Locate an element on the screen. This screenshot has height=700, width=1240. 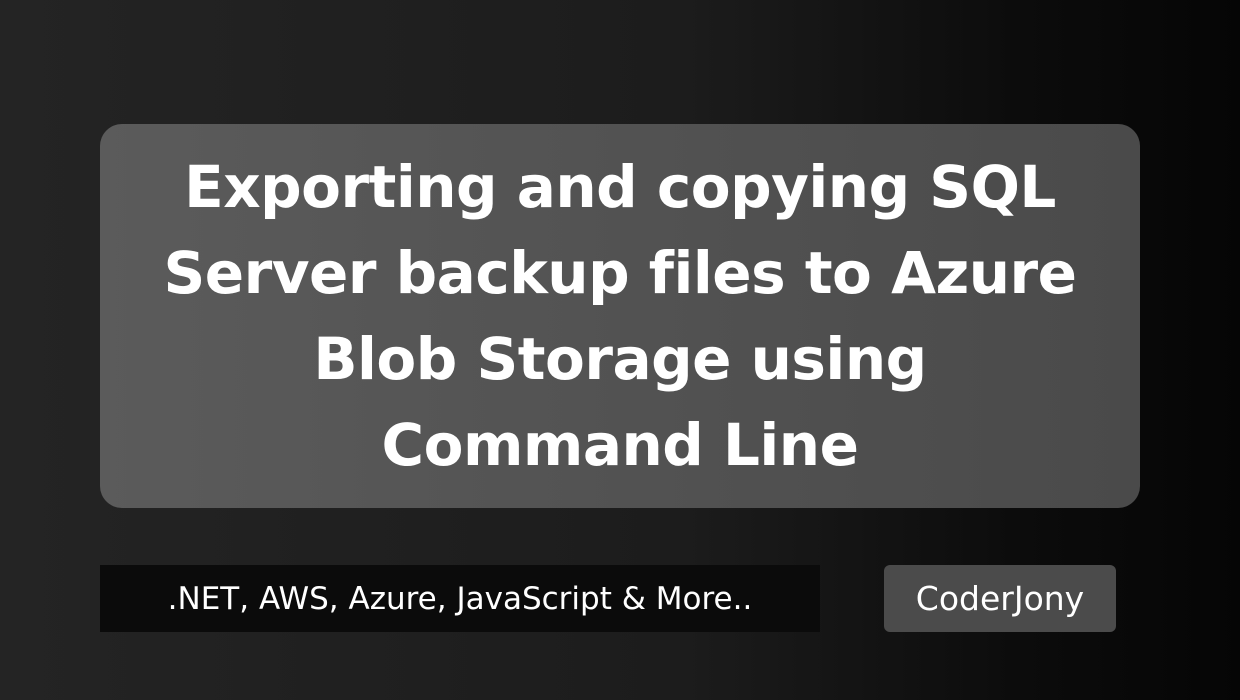
tagline-bar: .NET, AWS, Azure, JavaScript & More.. is located at coordinates (460, 598).